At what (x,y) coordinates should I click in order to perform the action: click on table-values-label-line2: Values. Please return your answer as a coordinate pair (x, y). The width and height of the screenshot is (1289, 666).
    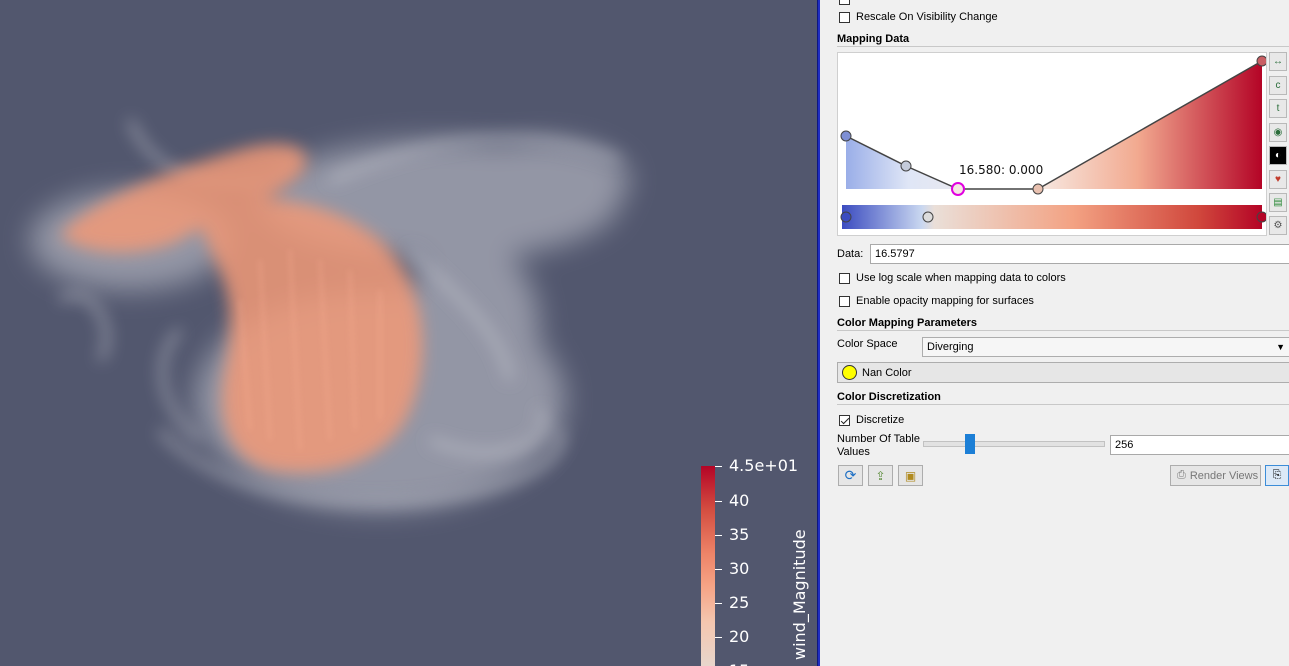
    Looking at the image, I should click on (853, 452).